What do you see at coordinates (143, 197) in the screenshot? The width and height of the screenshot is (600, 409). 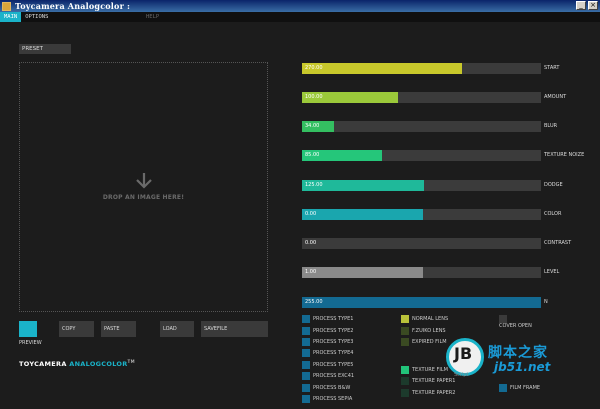 I see `drop-hint: DROP AN IMAGE HERE!` at bounding box center [143, 197].